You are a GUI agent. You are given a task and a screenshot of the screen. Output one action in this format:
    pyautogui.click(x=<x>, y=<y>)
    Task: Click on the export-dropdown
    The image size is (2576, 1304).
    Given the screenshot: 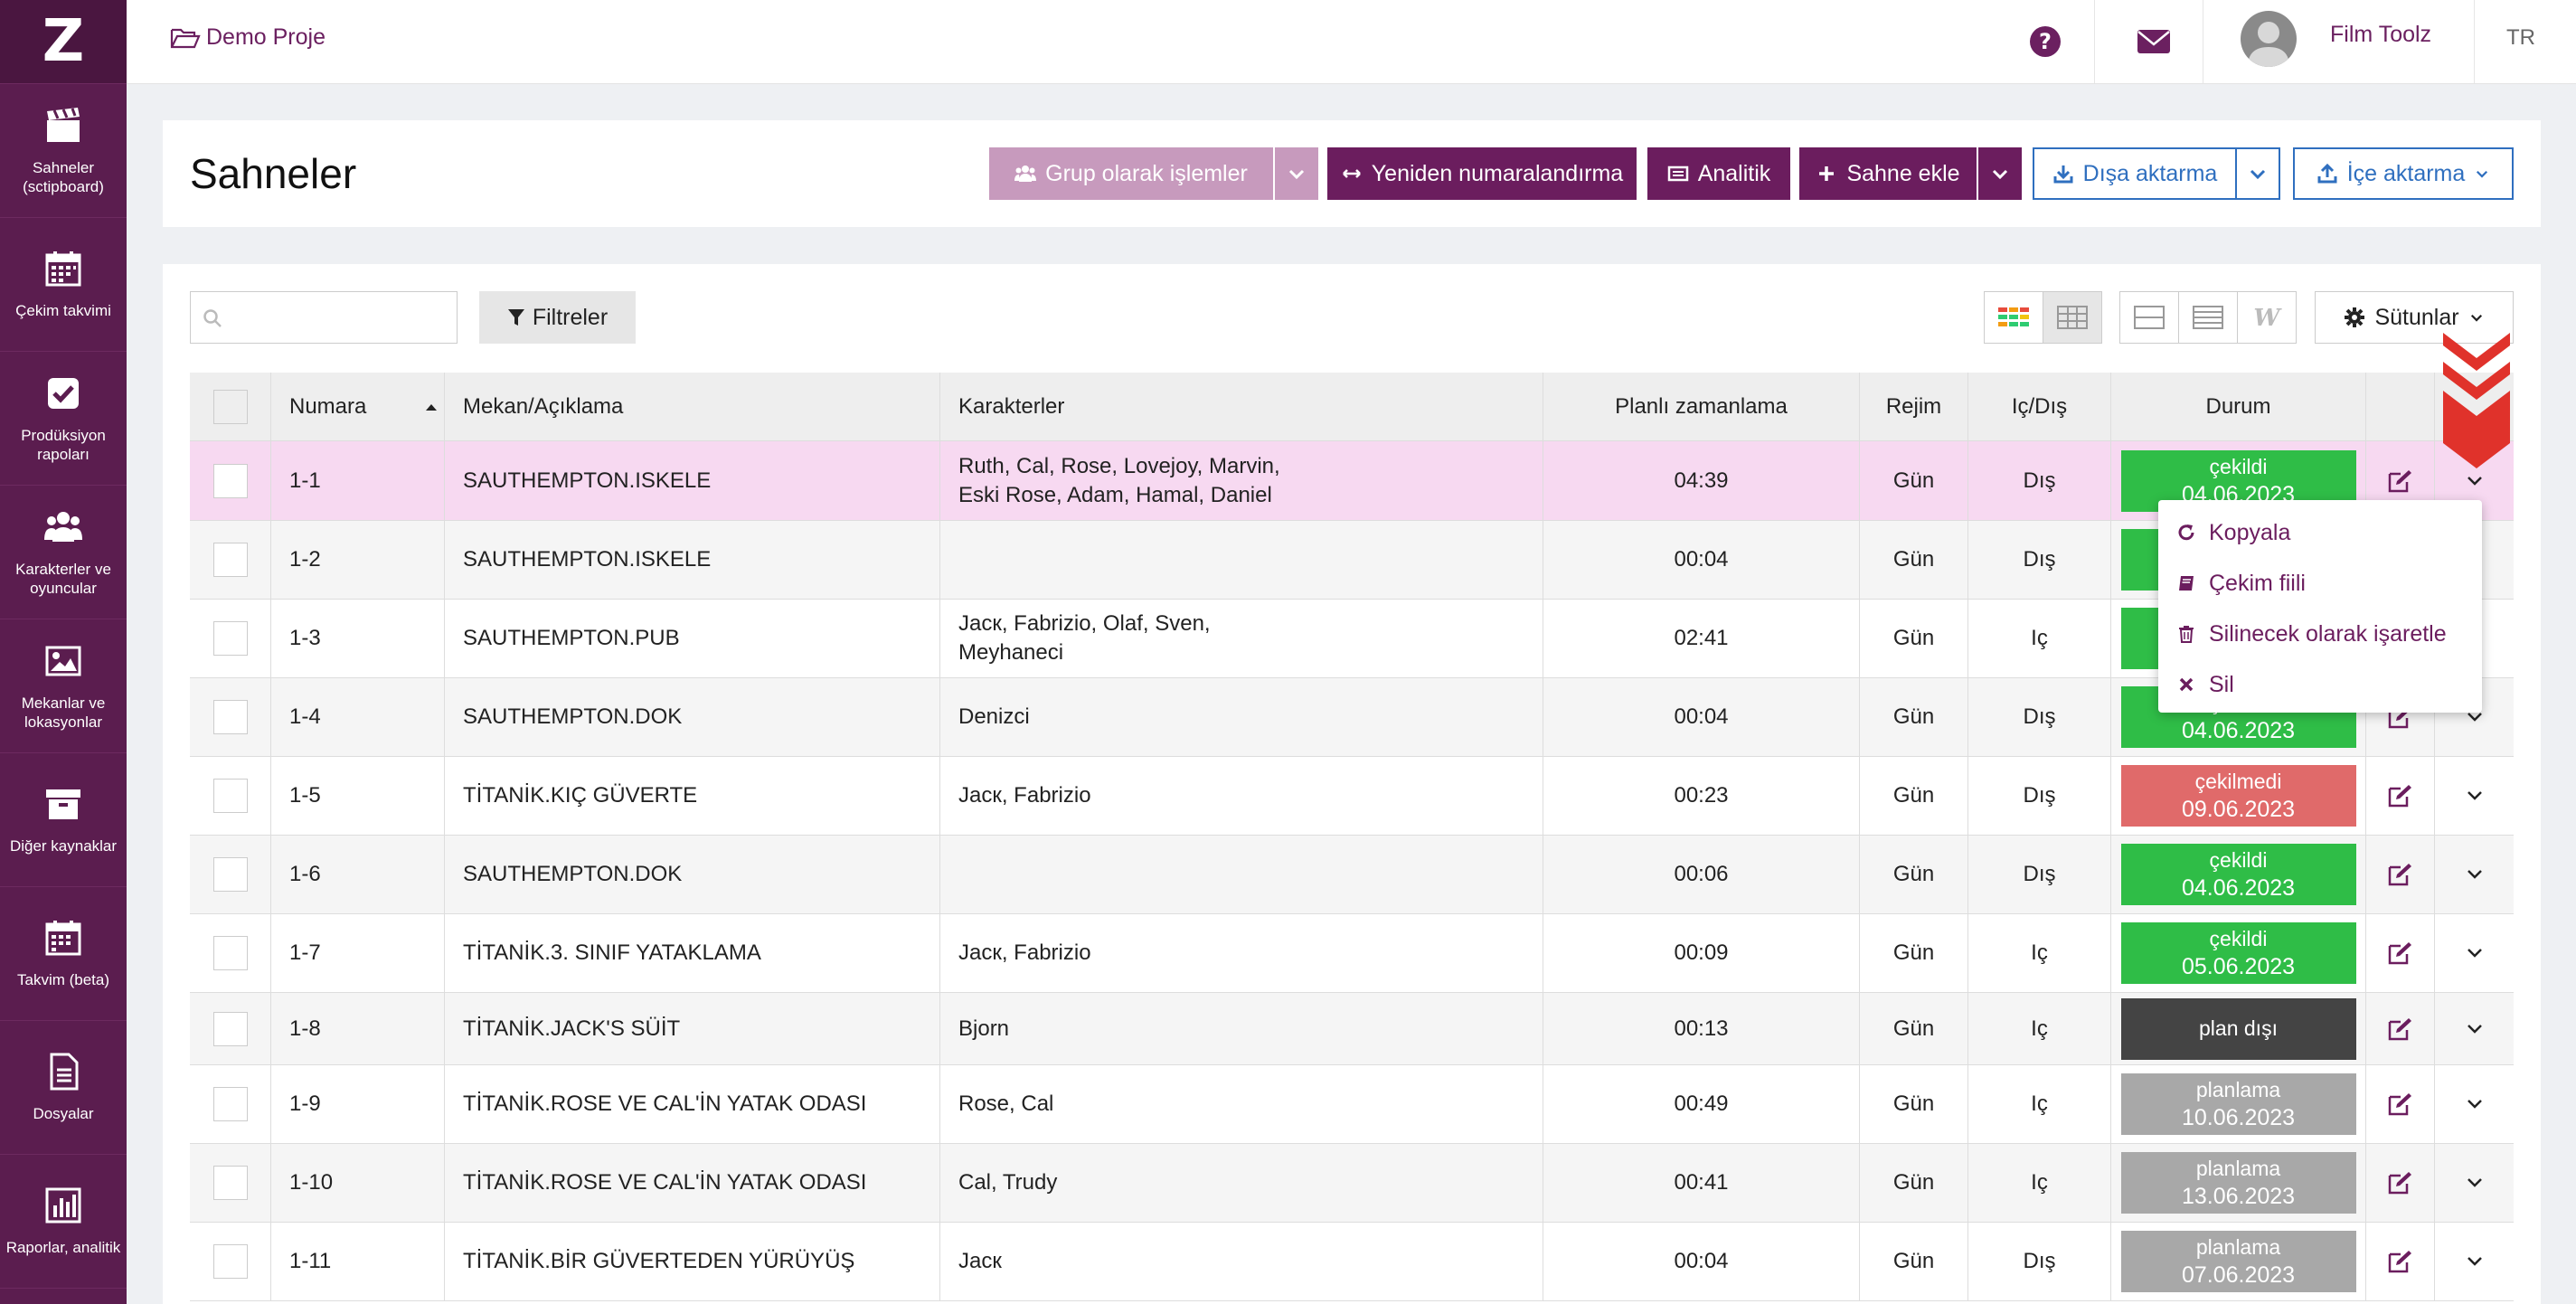 What is the action you would take?
    pyautogui.click(x=2257, y=173)
    